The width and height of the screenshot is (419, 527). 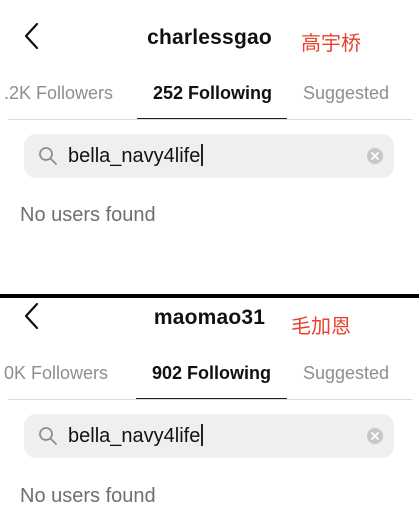 I want to click on follow-tabs: 0K Followers 902 Following Suggested, so click(x=209, y=380).